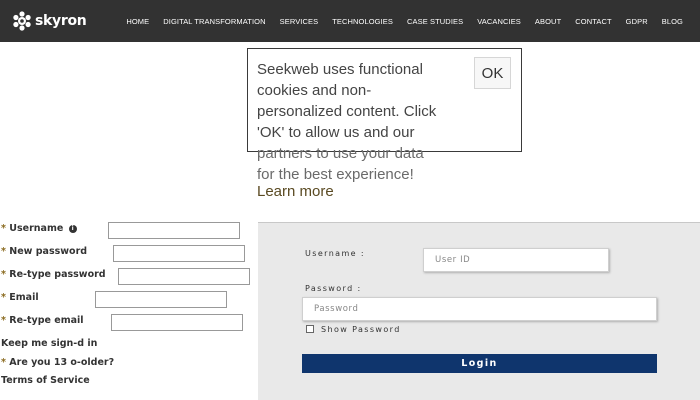 This screenshot has height=400, width=700. What do you see at coordinates (214, 21) in the screenshot?
I see `nav-item-digital-transformation: DIGITAL TRANSFORMATION` at bounding box center [214, 21].